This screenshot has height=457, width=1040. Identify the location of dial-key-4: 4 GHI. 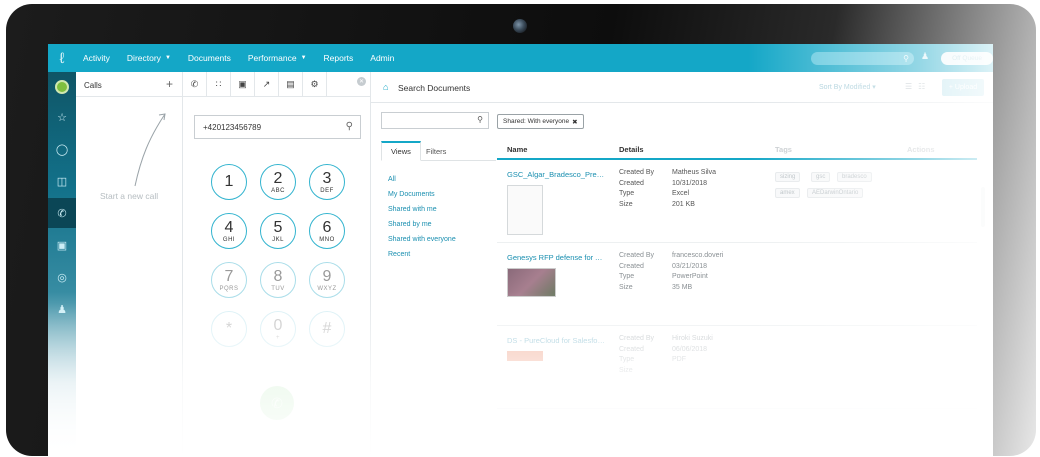
(229, 231).